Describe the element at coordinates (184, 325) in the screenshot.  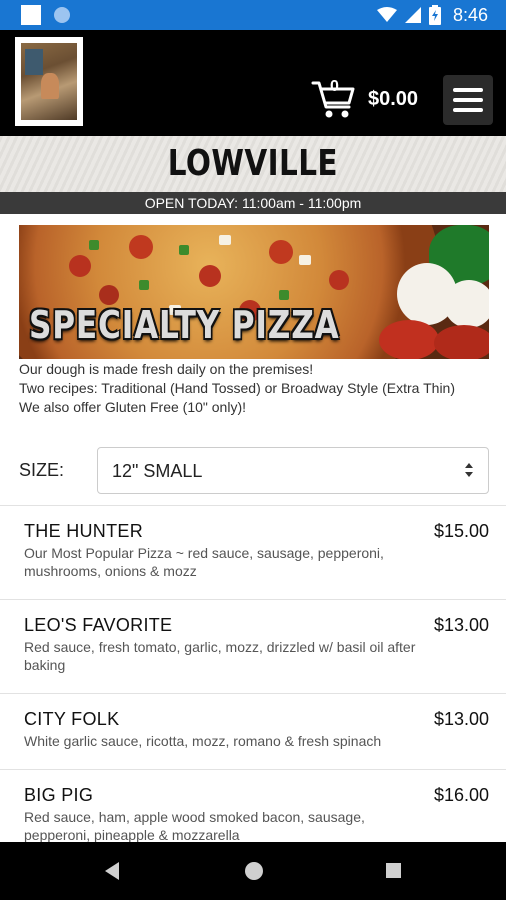
I see `category-title: SPECIALTY PIZZA` at that location.